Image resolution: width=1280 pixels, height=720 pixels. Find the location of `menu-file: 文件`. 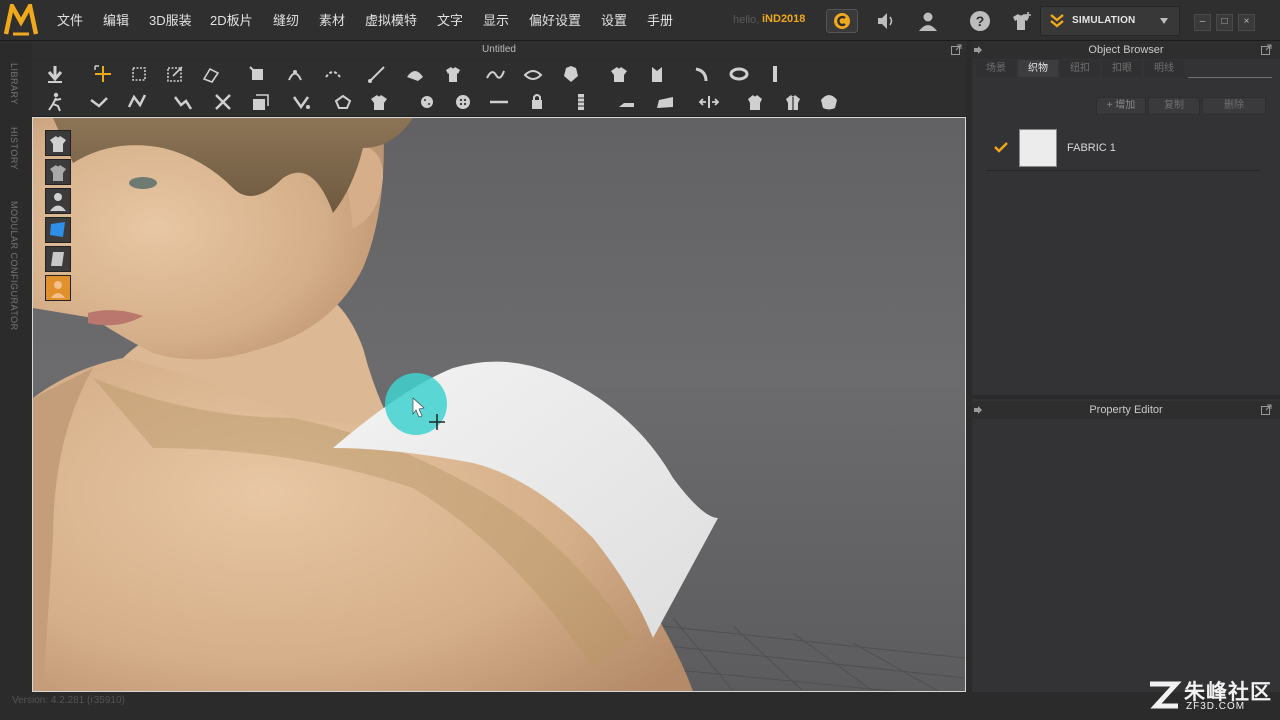

menu-file: 文件 is located at coordinates (70, 19).